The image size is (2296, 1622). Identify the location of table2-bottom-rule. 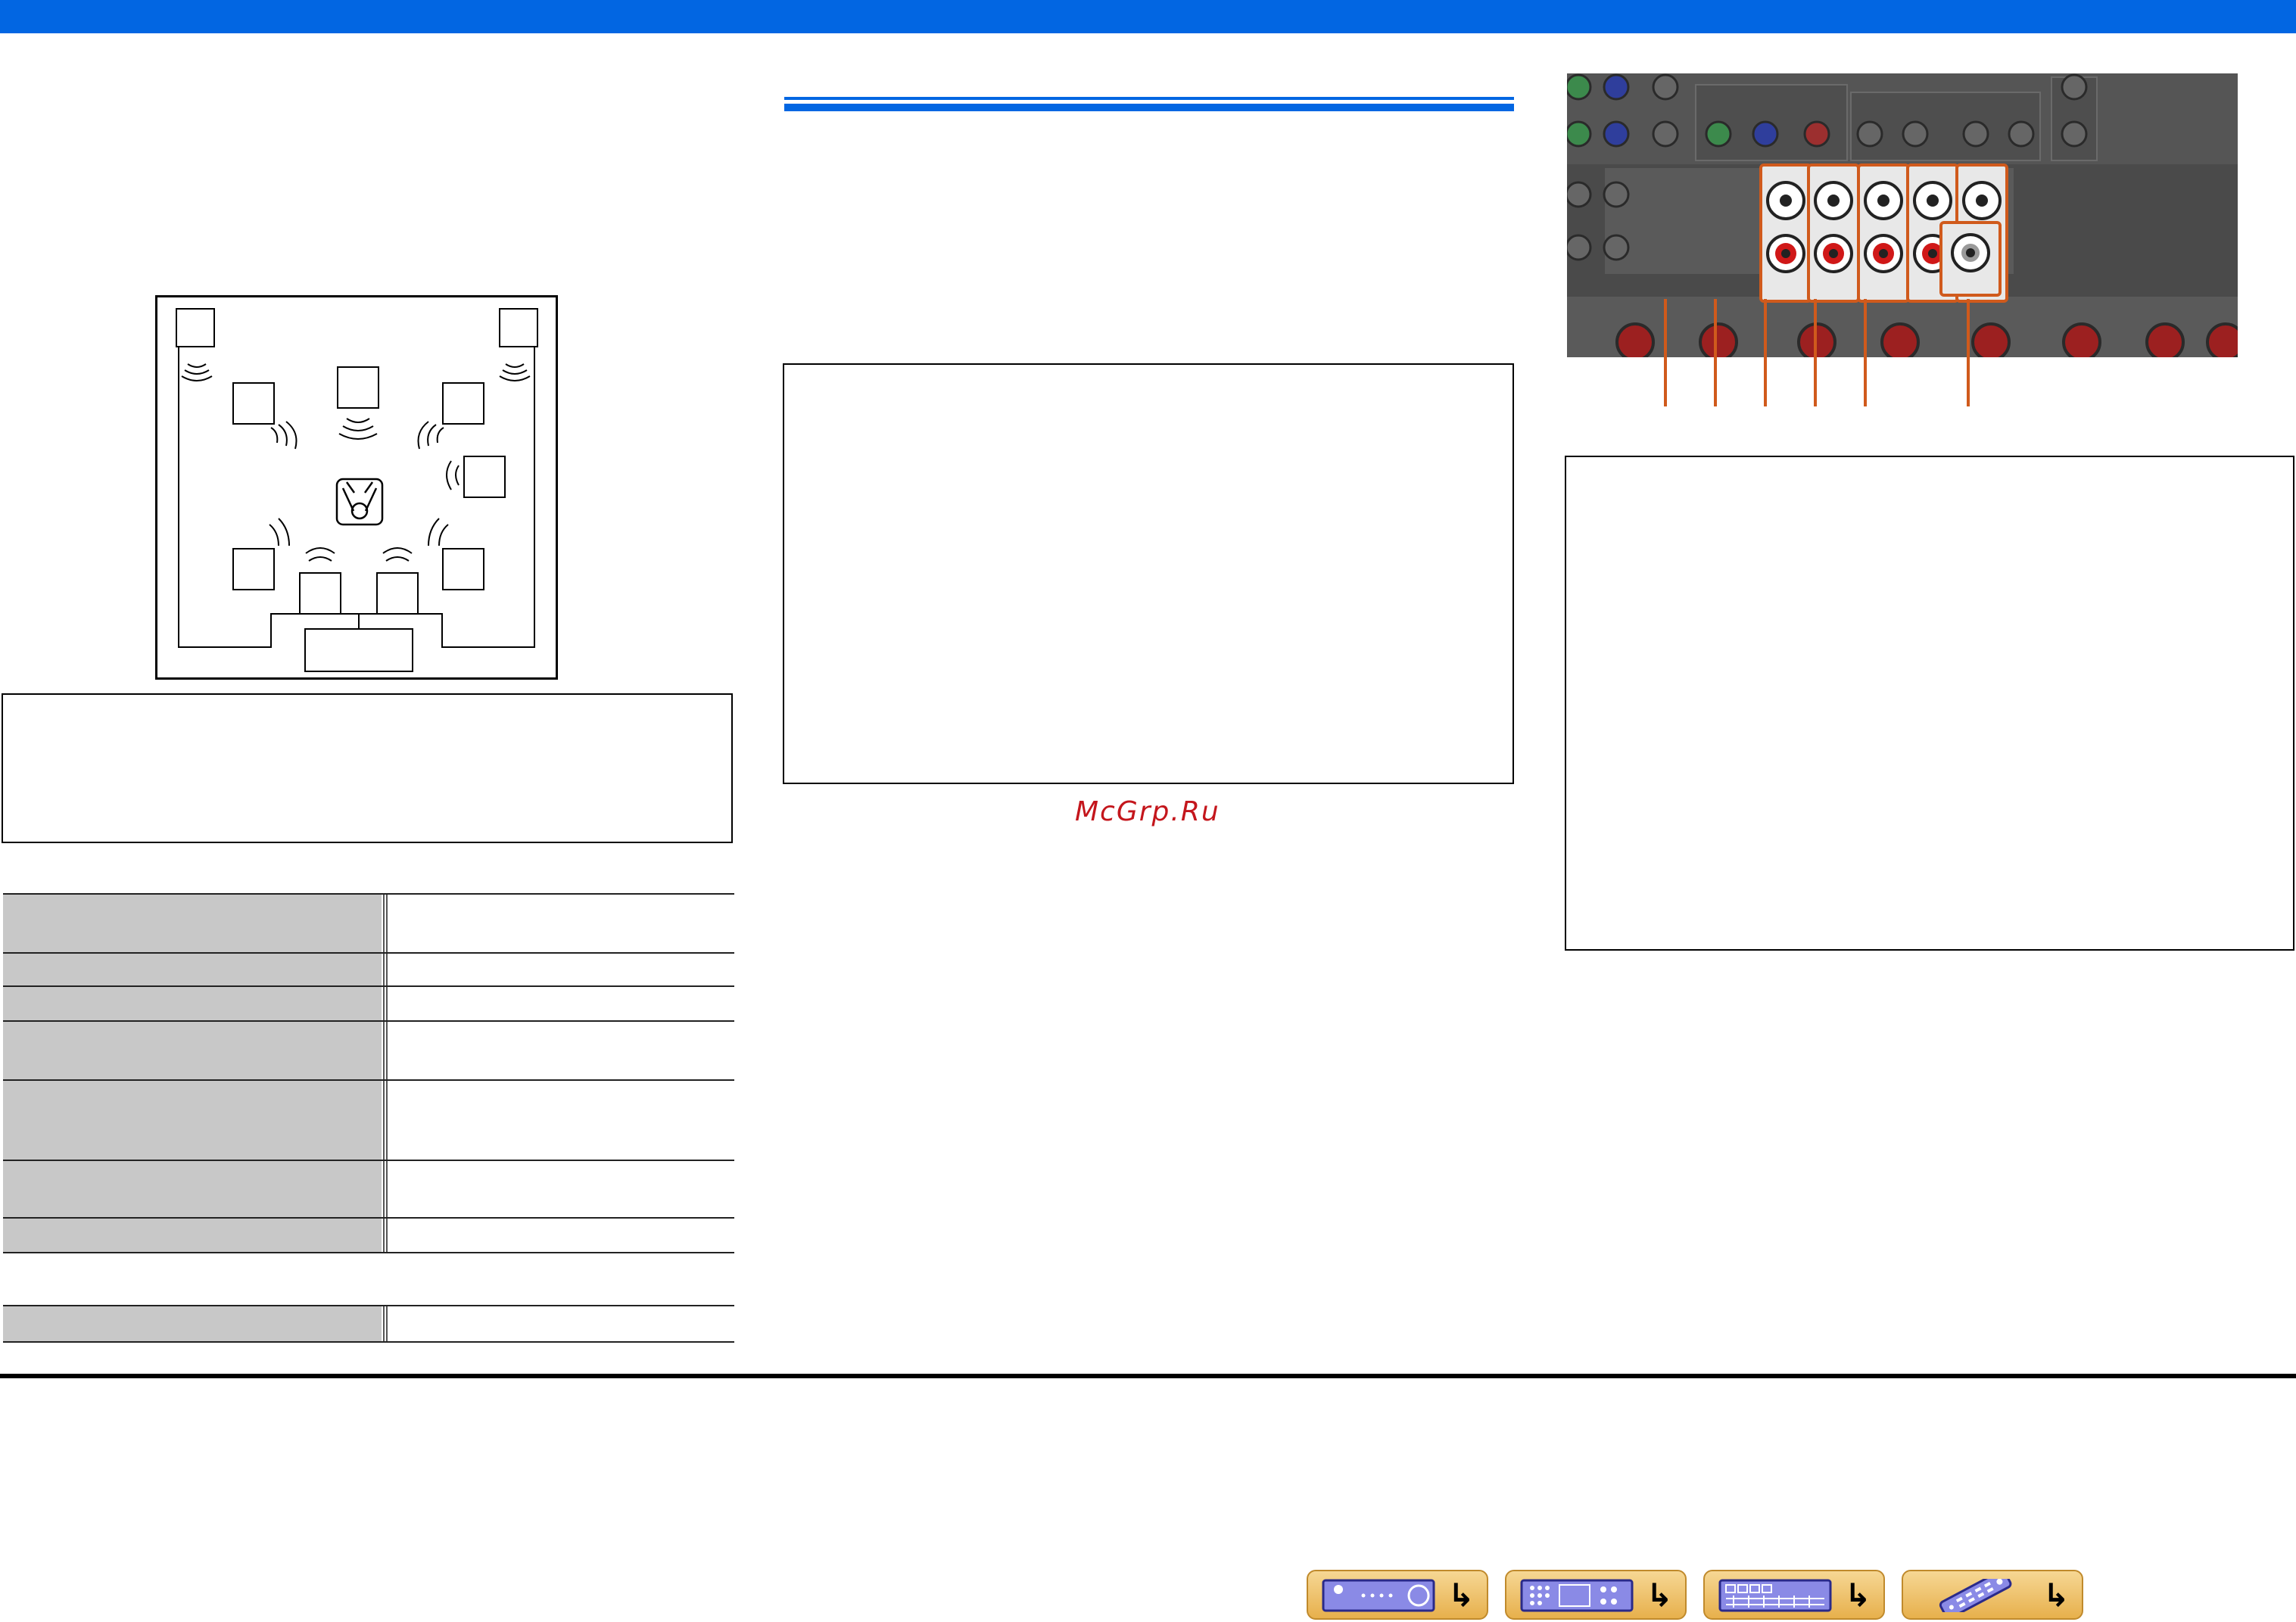
(368, 1342).